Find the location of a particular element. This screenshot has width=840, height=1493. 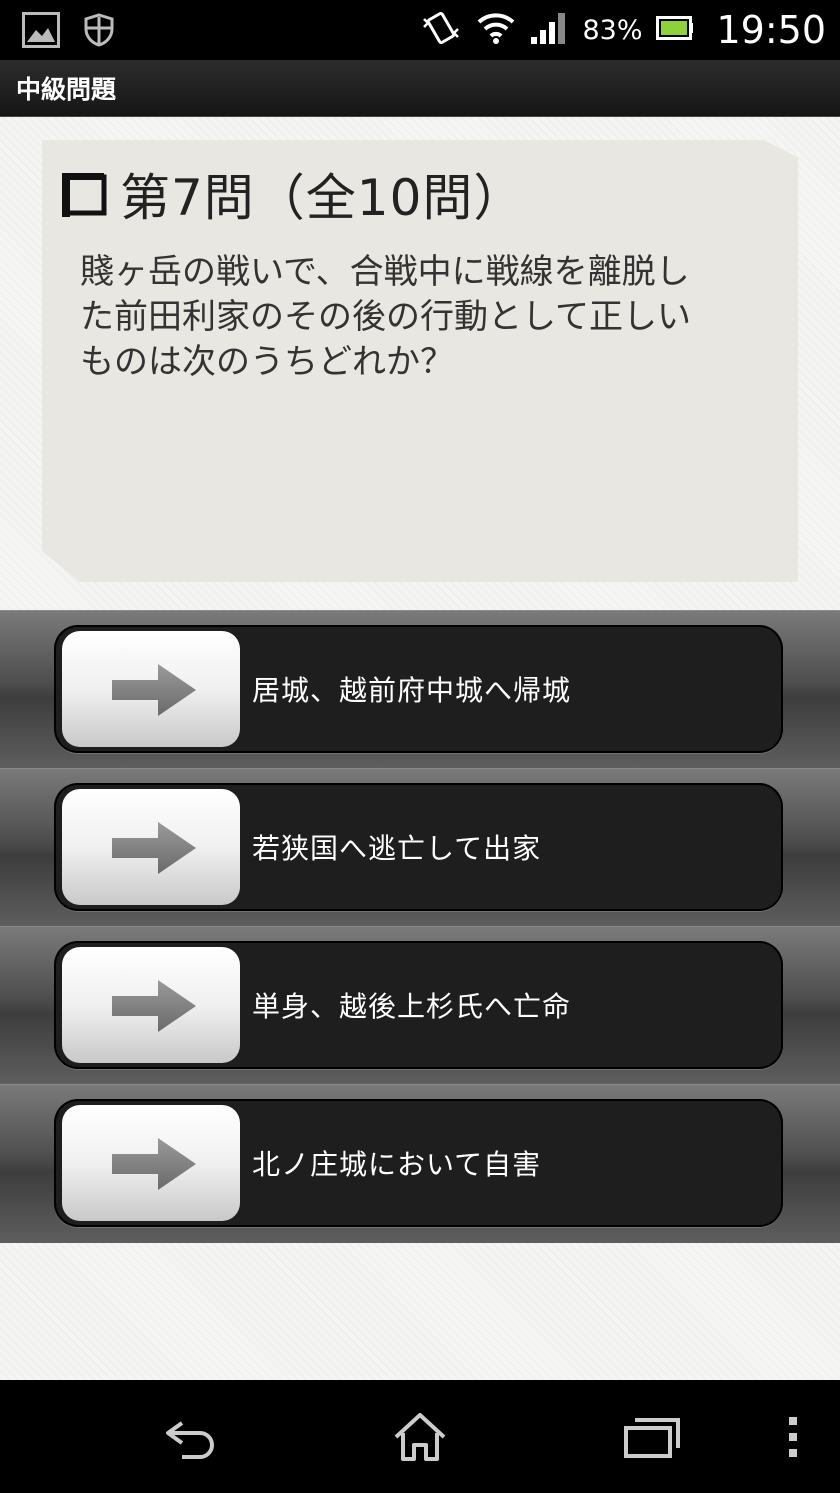

shield-notification-icon is located at coordinates (99, 32).